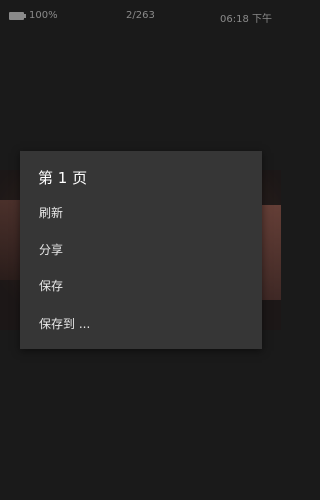  What do you see at coordinates (17, 16) in the screenshot?
I see `battery-icon` at bounding box center [17, 16].